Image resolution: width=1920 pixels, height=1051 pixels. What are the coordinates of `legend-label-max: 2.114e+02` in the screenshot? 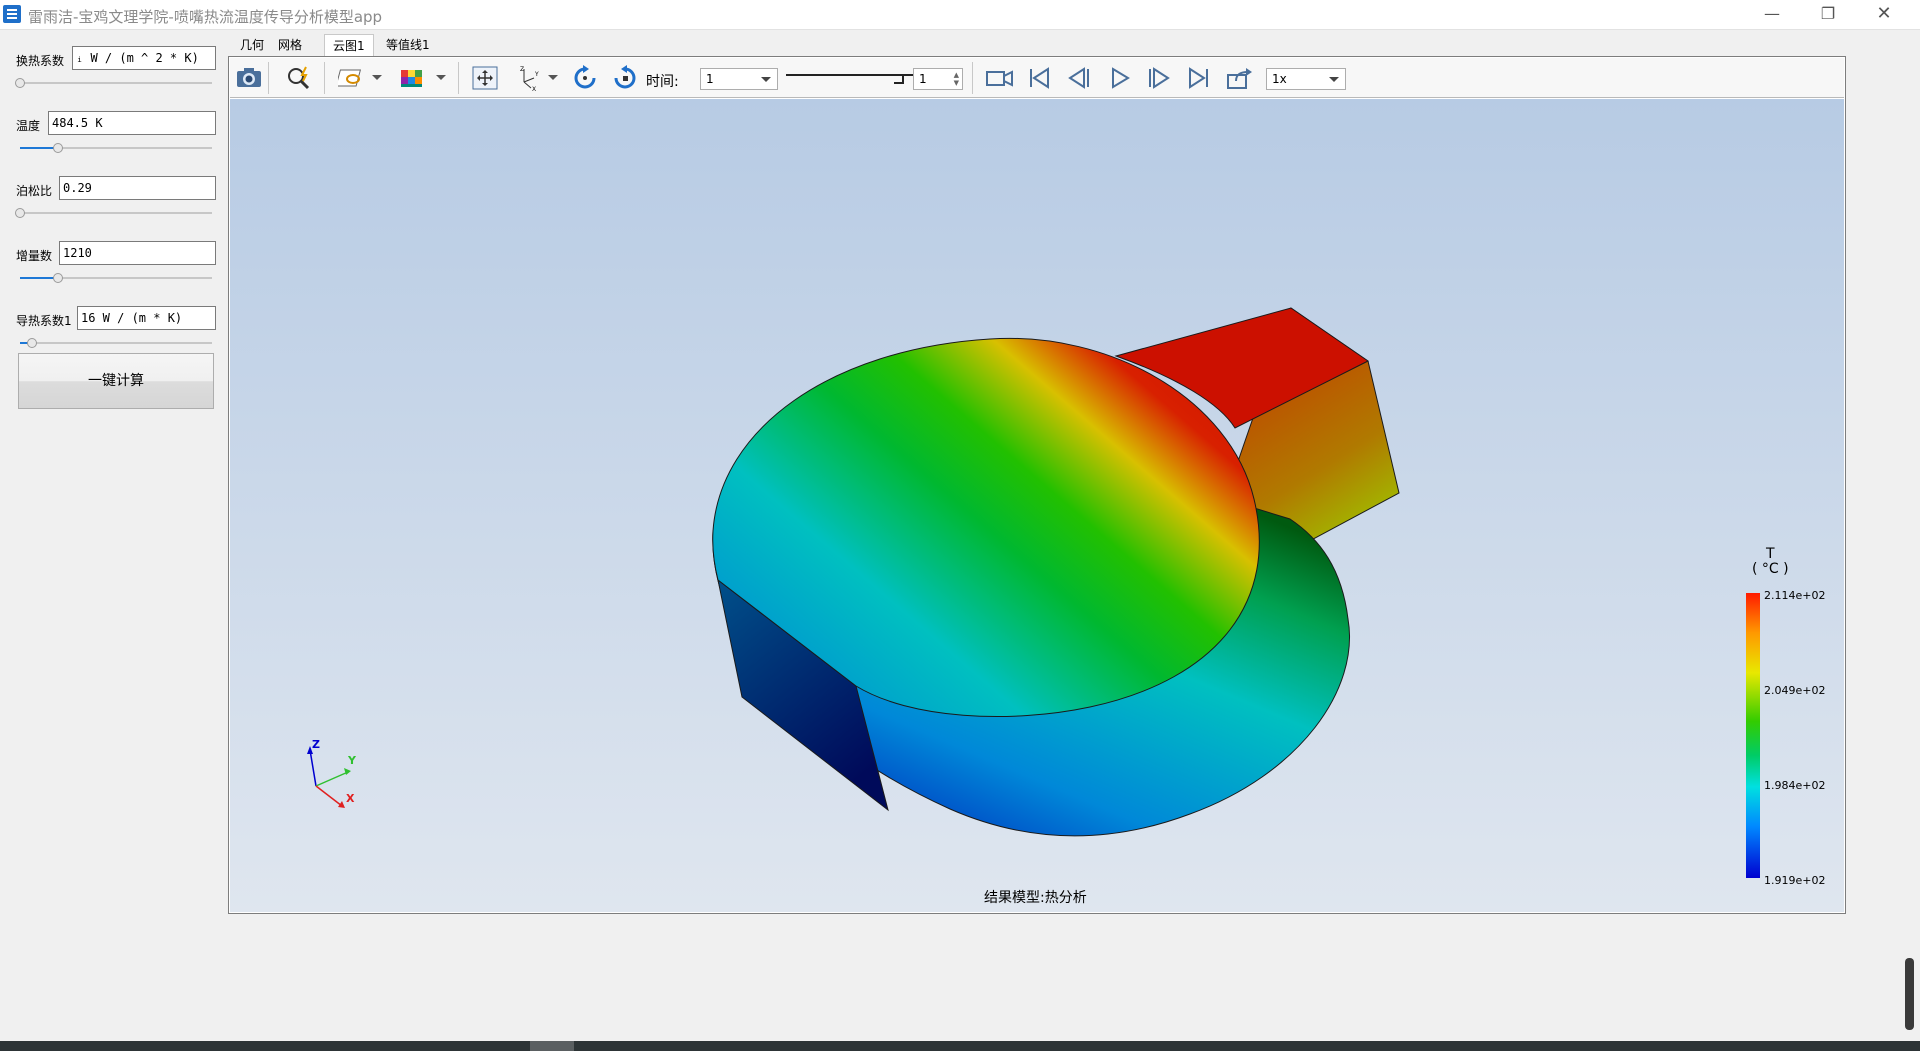 It's located at (1795, 595).